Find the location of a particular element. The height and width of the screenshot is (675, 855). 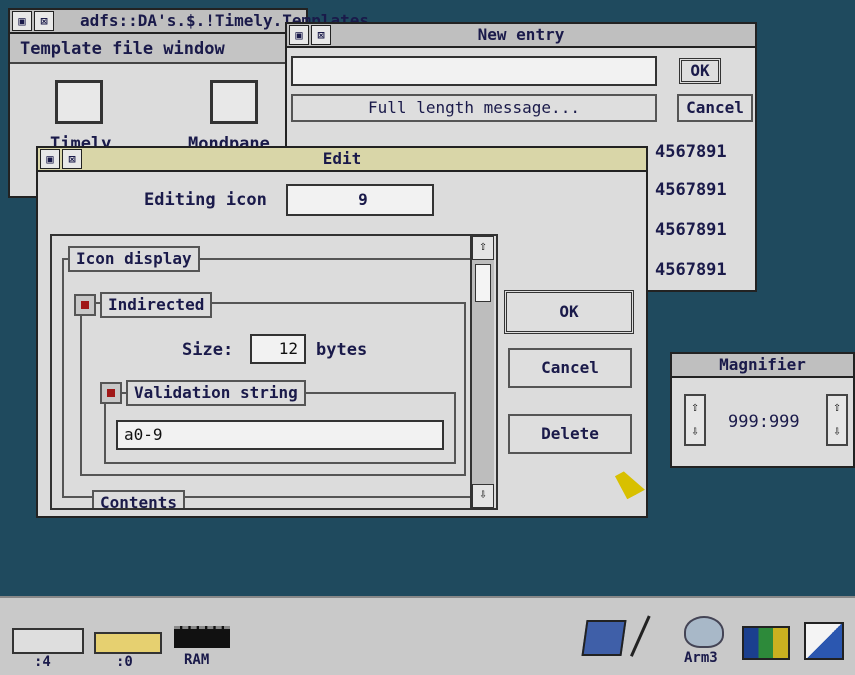

ram-disc-icon is located at coordinates (202, 637).